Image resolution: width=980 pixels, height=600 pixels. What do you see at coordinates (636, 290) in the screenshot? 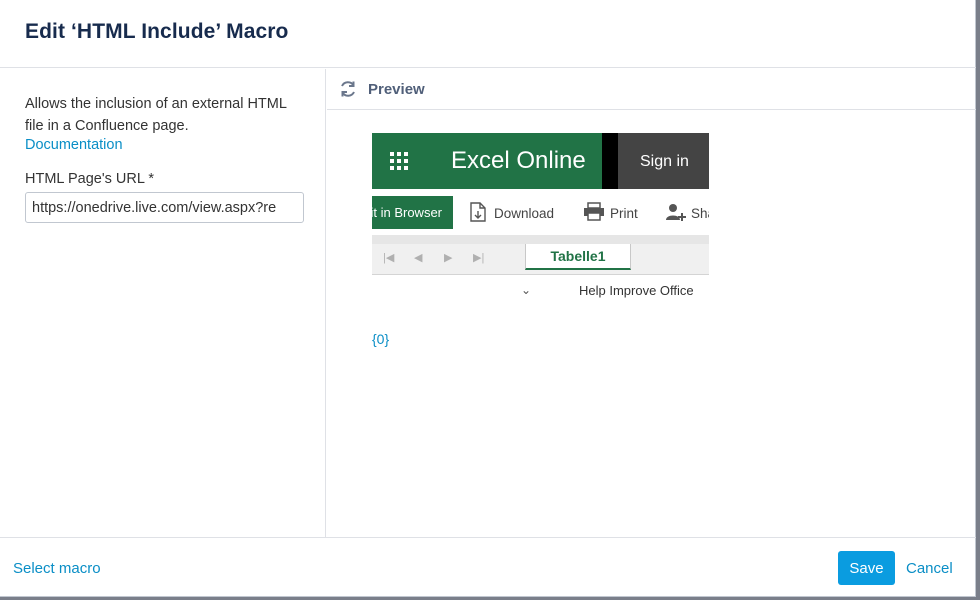
I see `help-improve-link: Help Improve Office` at bounding box center [636, 290].